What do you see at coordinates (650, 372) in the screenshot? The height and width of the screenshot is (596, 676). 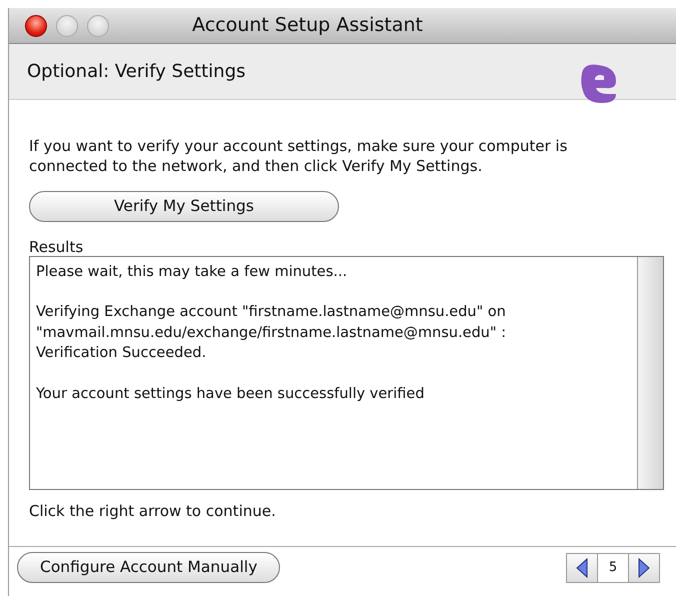 I see `scrollbar` at bounding box center [650, 372].